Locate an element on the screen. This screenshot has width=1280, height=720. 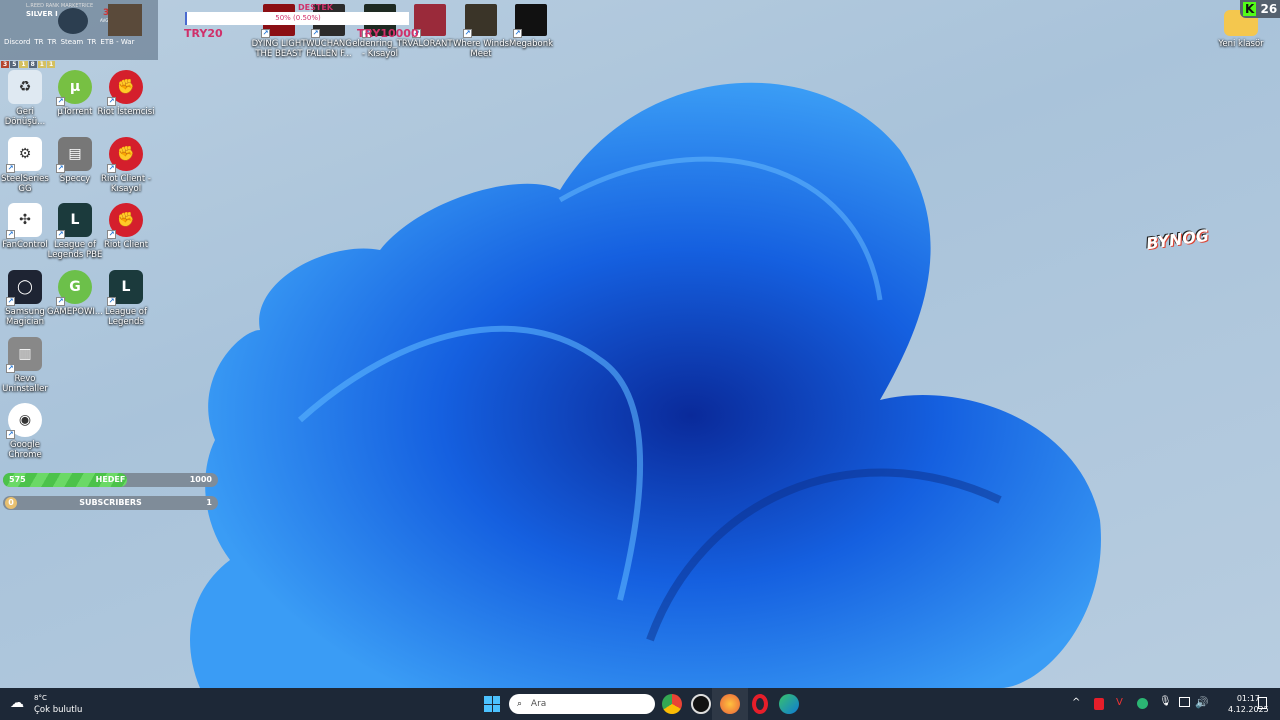
badge-row: 3 5 1 8 1 1 is located at coordinates (28, 64).